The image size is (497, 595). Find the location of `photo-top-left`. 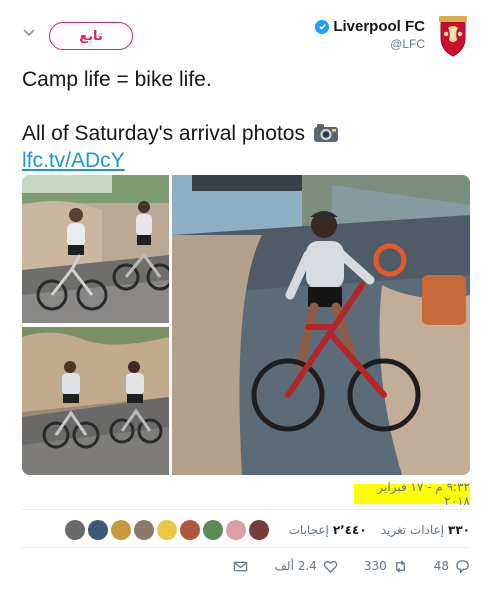

photo-top-left is located at coordinates (95, 249).